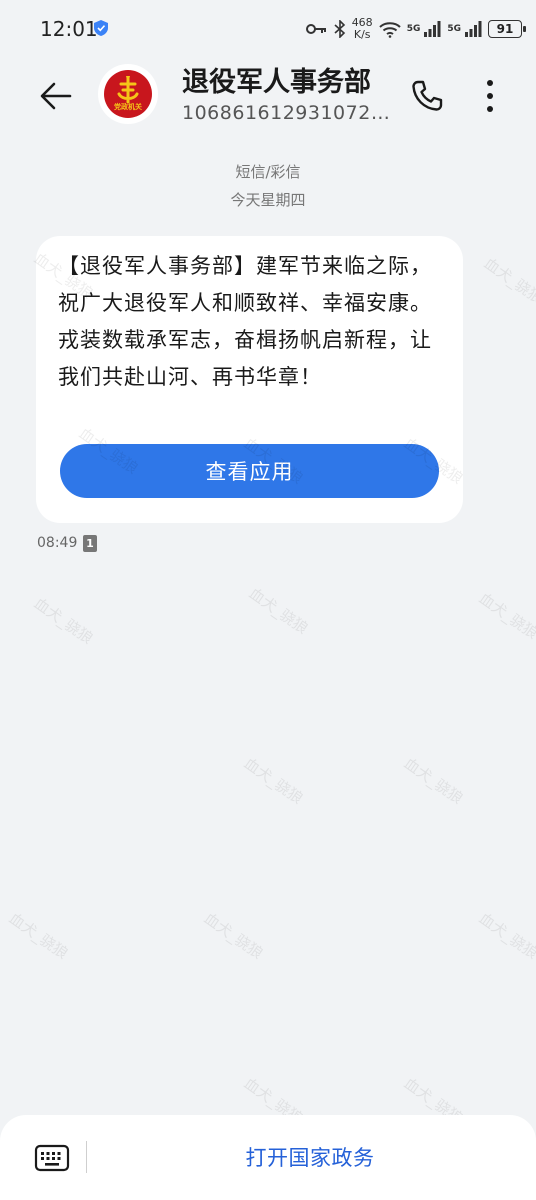 Image resolution: width=536 pixels, height=1200 pixels. Describe the element at coordinates (128, 107) in the screenshot. I see `avatar-label: 党政机关` at that location.